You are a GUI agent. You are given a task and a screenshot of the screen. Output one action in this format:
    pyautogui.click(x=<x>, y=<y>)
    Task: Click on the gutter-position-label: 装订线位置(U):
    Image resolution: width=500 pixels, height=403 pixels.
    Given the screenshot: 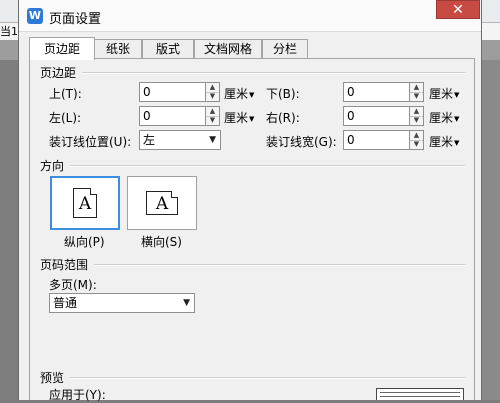 What is the action you would take?
    pyautogui.click(x=90, y=142)
    